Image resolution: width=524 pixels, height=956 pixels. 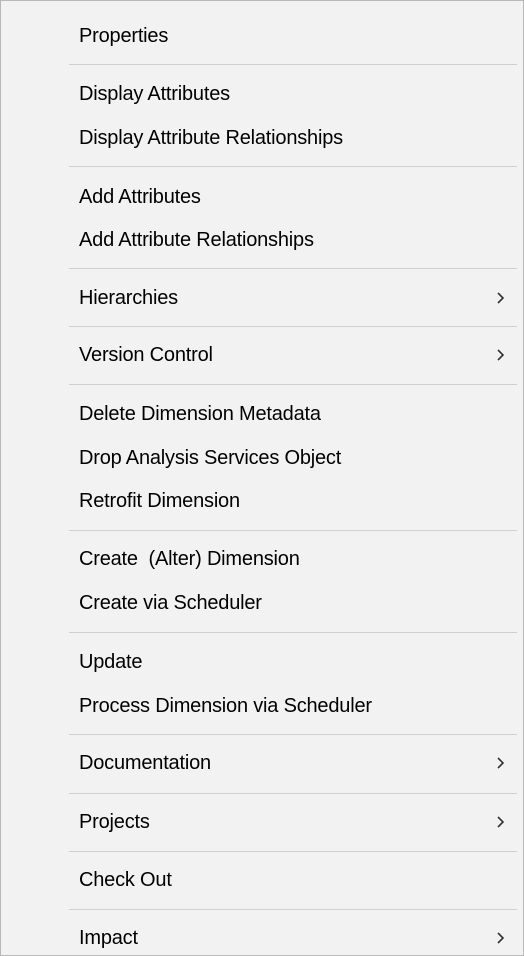 What do you see at coordinates (124, 36) in the screenshot?
I see `menu-item-label: Properties` at bounding box center [124, 36].